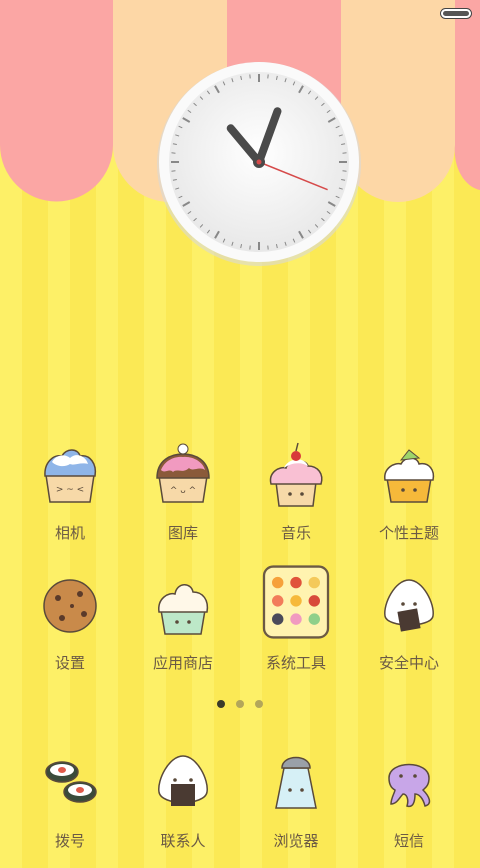 This screenshot has width=480, height=868. I want to click on app-label: 设置, so click(70, 662).